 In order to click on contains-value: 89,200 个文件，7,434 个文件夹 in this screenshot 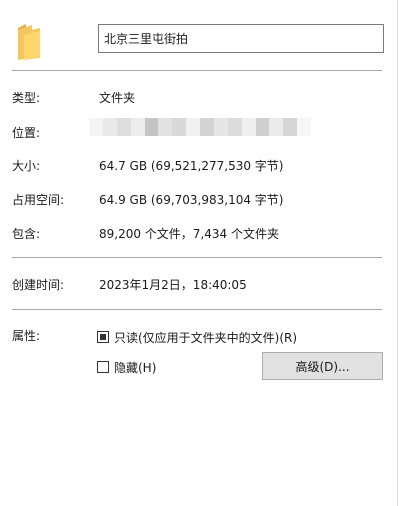, I will do `click(189, 234)`.